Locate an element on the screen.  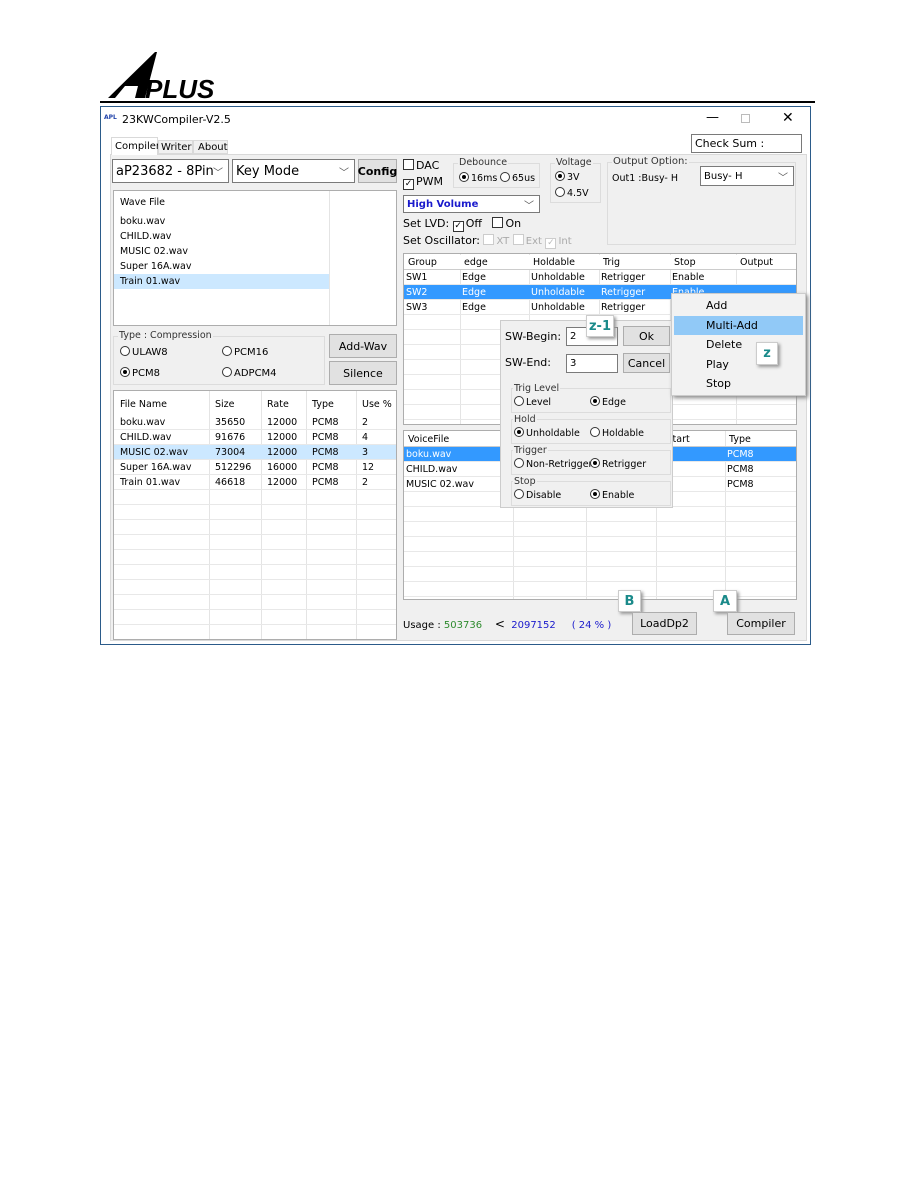
table-header: Group edge Holdable Trig Stop Output is located at coordinates (600, 262).